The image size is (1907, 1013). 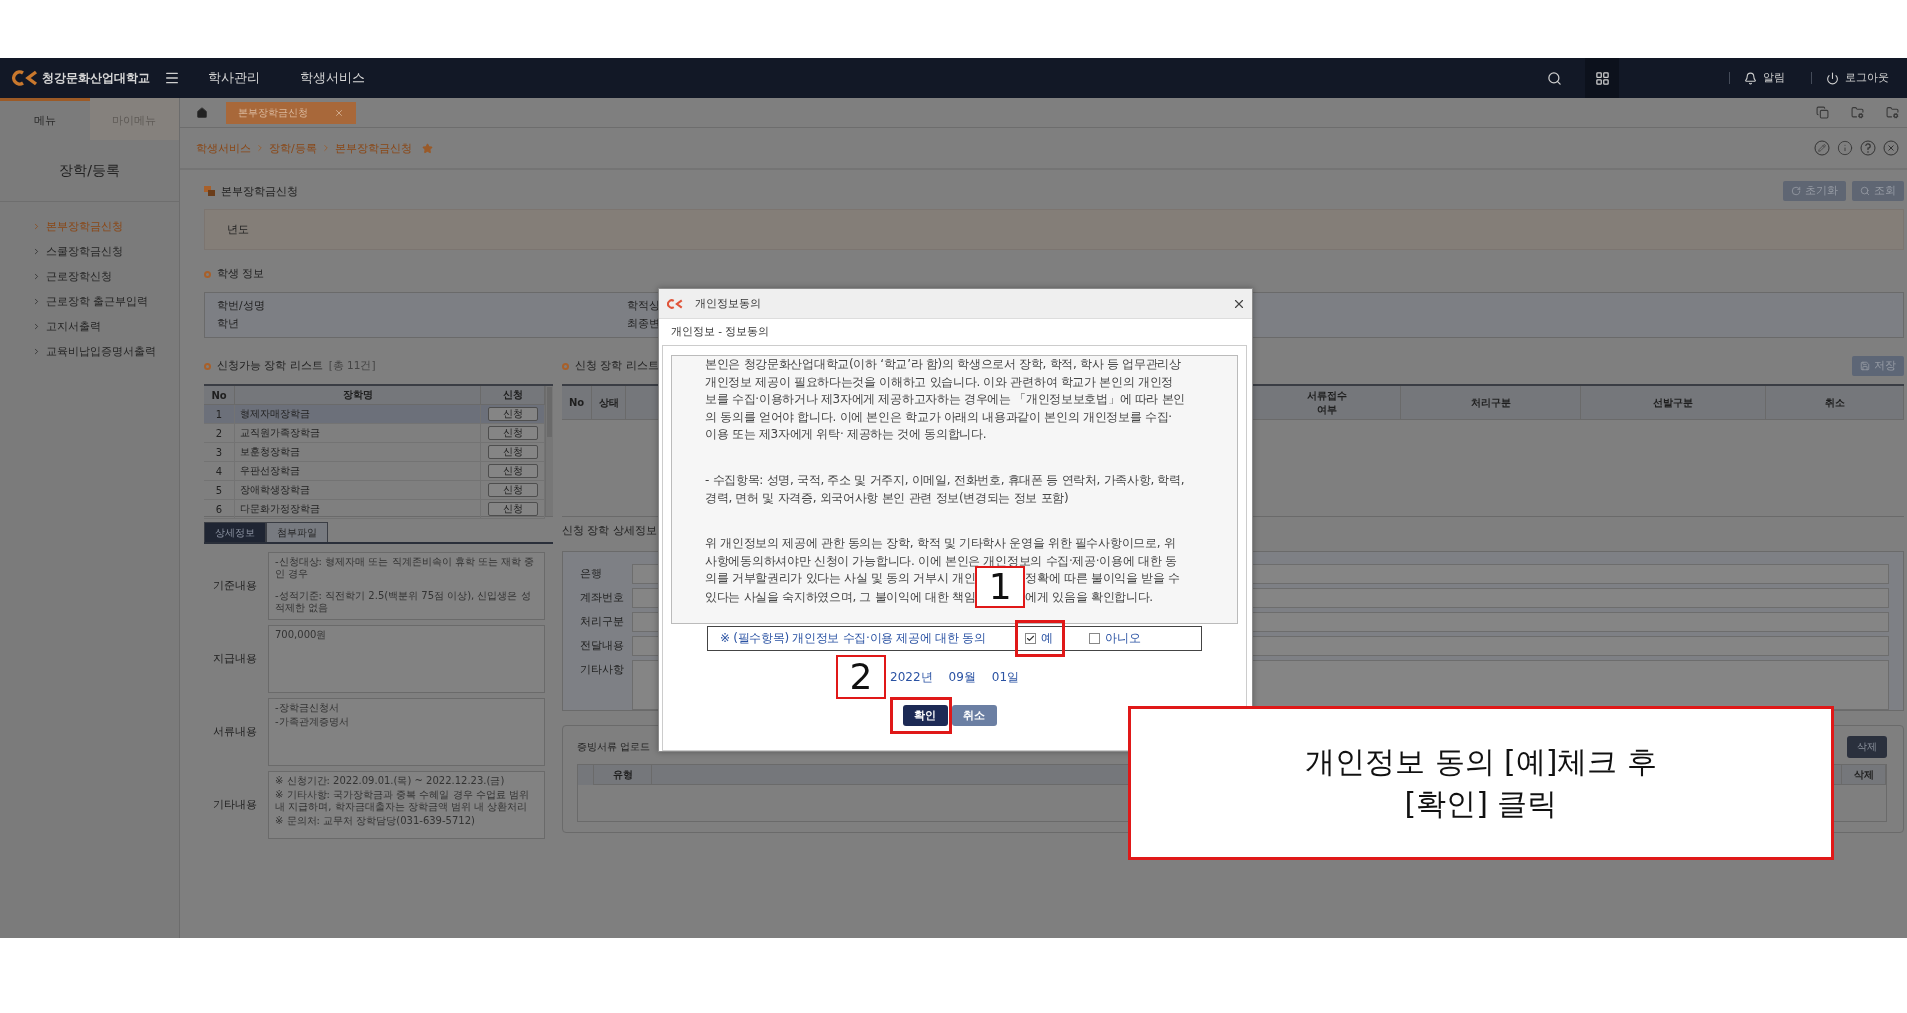 I want to click on detail-text: -성적기준: 직전학기 2.5(백분위 75점 이상), 신입생은 성적제한 없음, so click(x=403, y=602).